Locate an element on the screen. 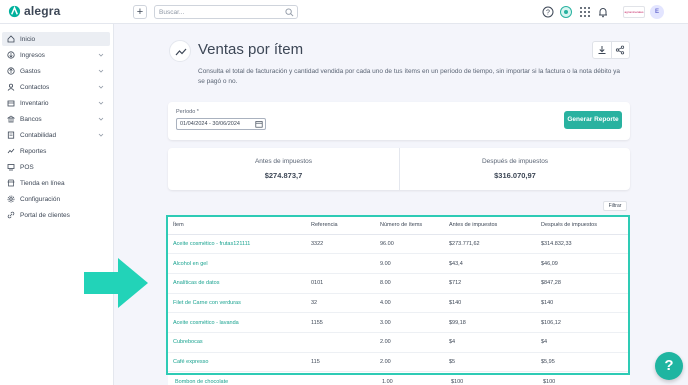 The image size is (688, 385). download-button is located at coordinates (602, 50).